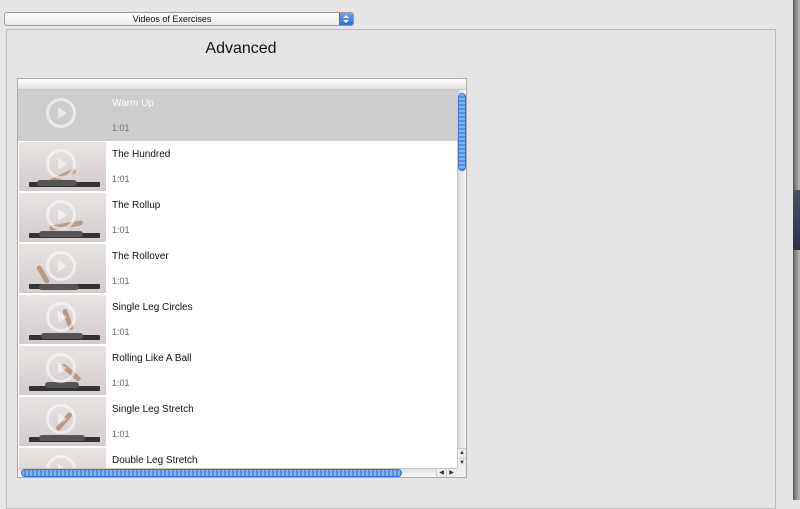 The width and height of the screenshot is (800, 509). I want to click on list-item: The Hundred 1:01, so click(237, 166).